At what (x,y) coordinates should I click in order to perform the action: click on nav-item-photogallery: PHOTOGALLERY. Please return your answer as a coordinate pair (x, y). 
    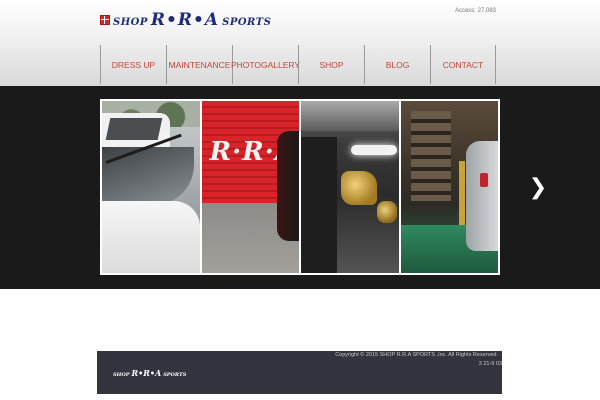
    Looking at the image, I should click on (265, 64).